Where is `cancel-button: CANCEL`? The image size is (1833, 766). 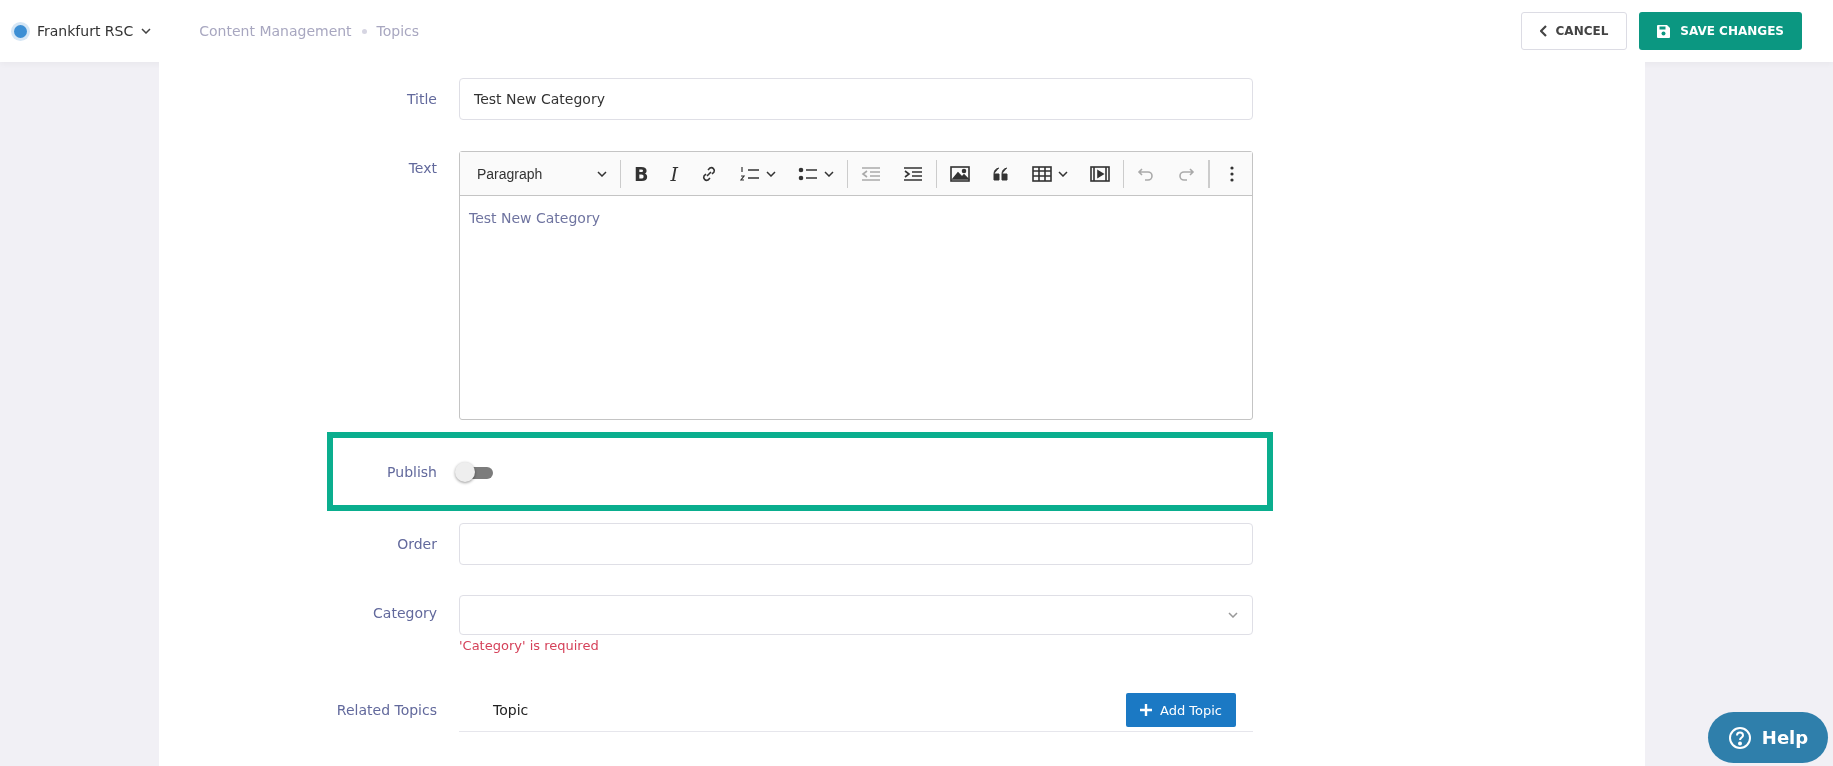 cancel-button: CANCEL is located at coordinates (1574, 31).